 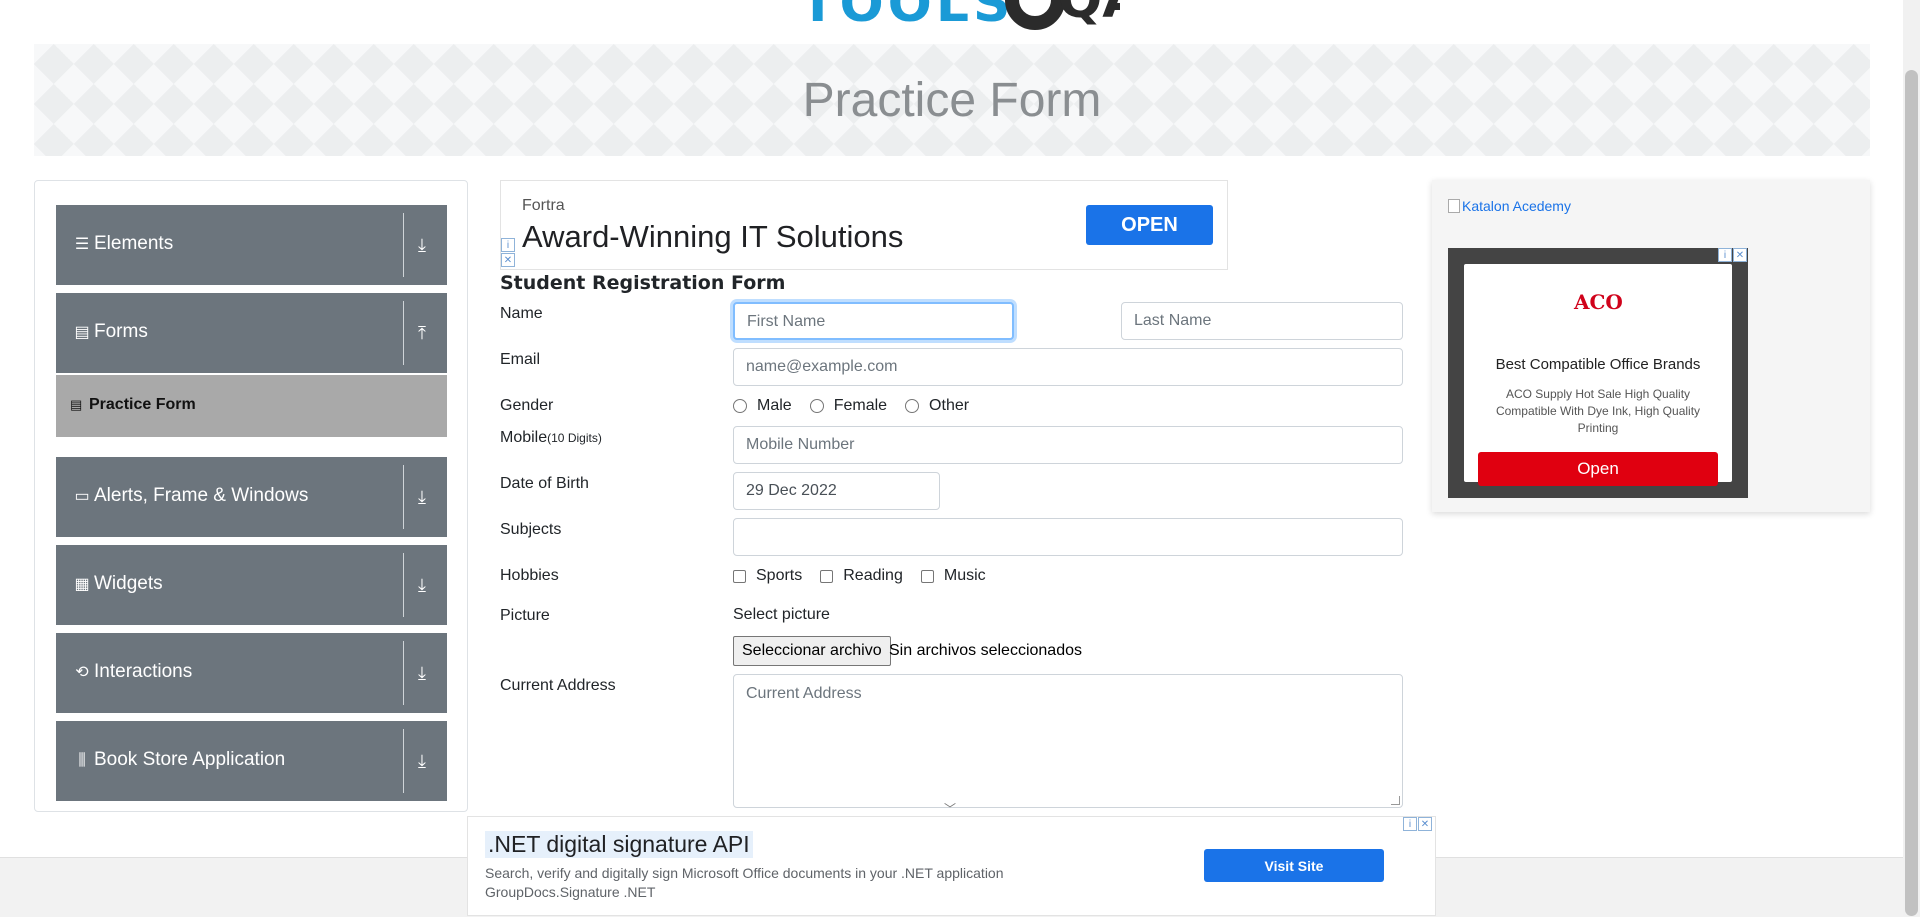 I want to click on email-label: Email, so click(x=520, y=359).